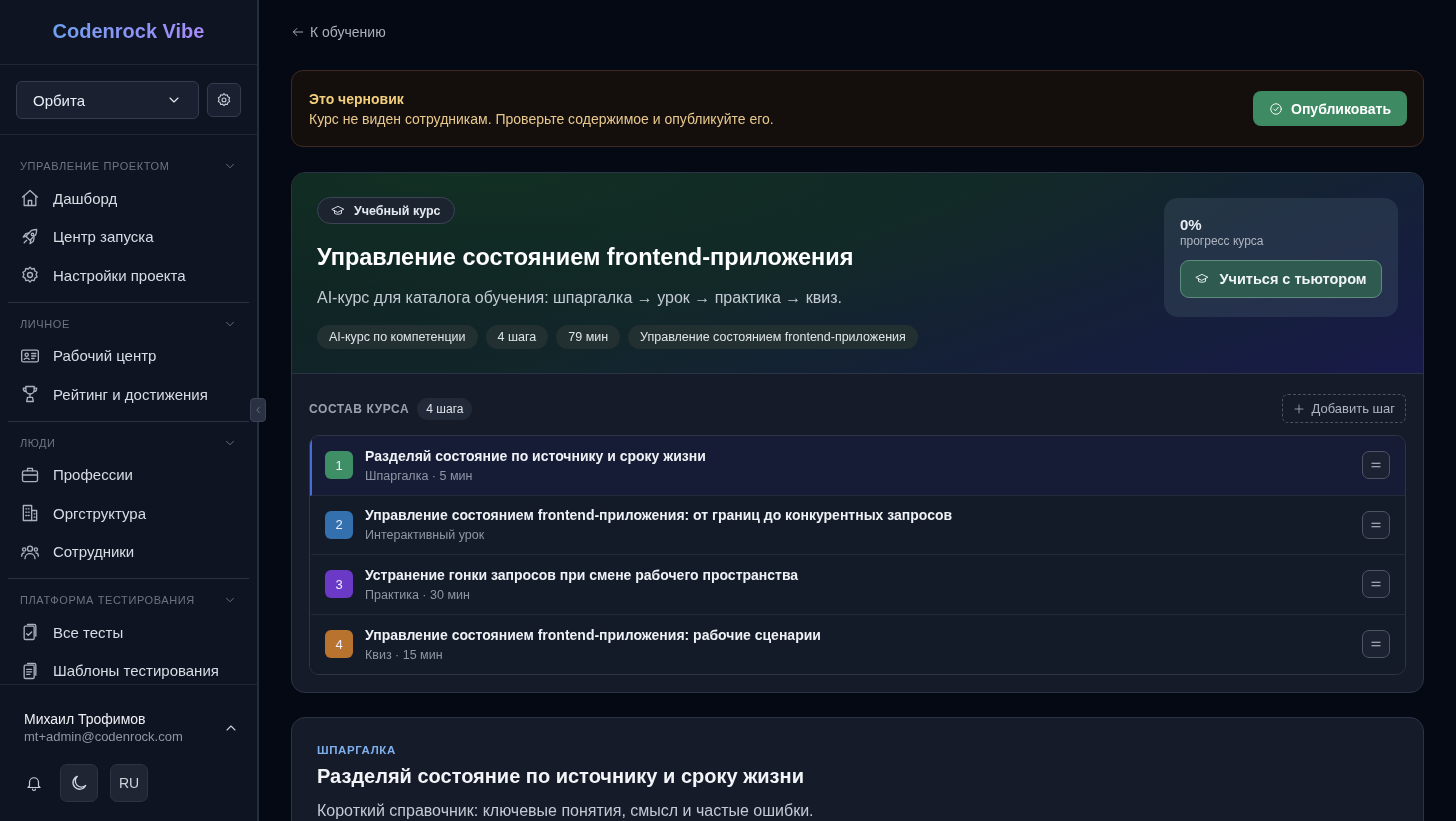 The height and width of the screenshot is (821, 1456). I want to click on step-meta: Шпаргалка · 5 мин, so click(419, 475).